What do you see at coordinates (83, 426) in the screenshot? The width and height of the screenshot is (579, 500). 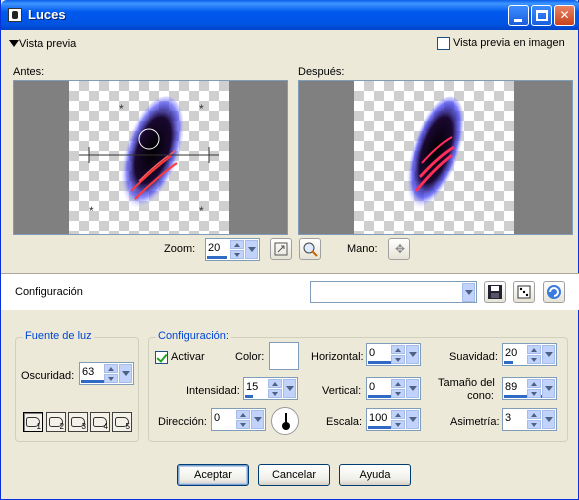 I see `light-3-number: 3` at bounding box center [83, 426].